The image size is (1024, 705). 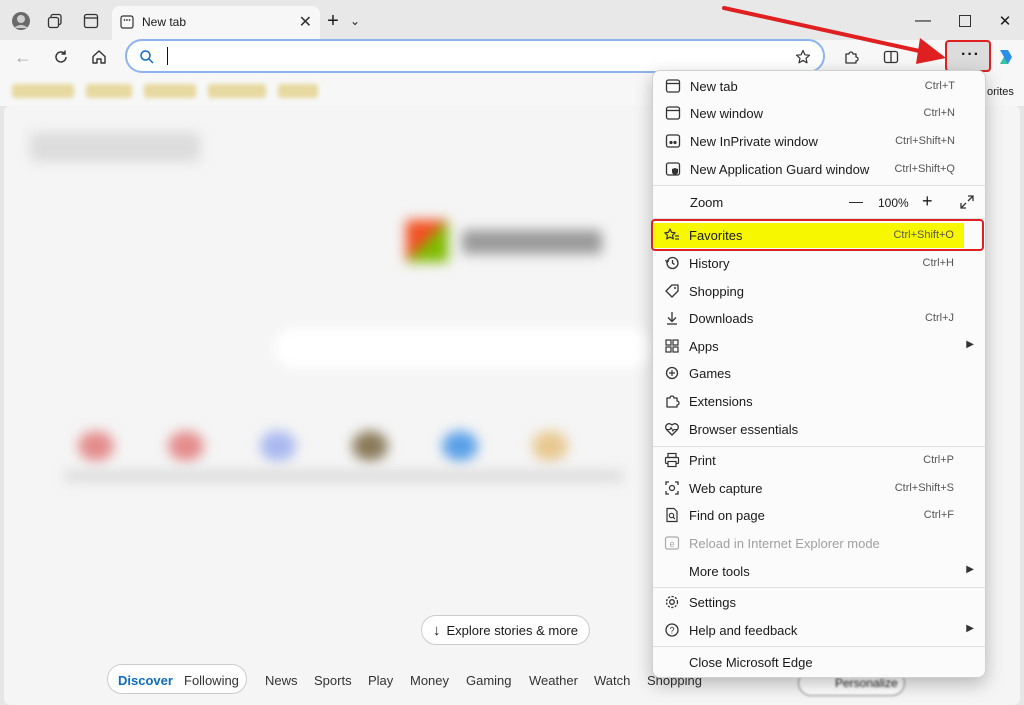 I want to click on home-button, so click(x=99, y=57).